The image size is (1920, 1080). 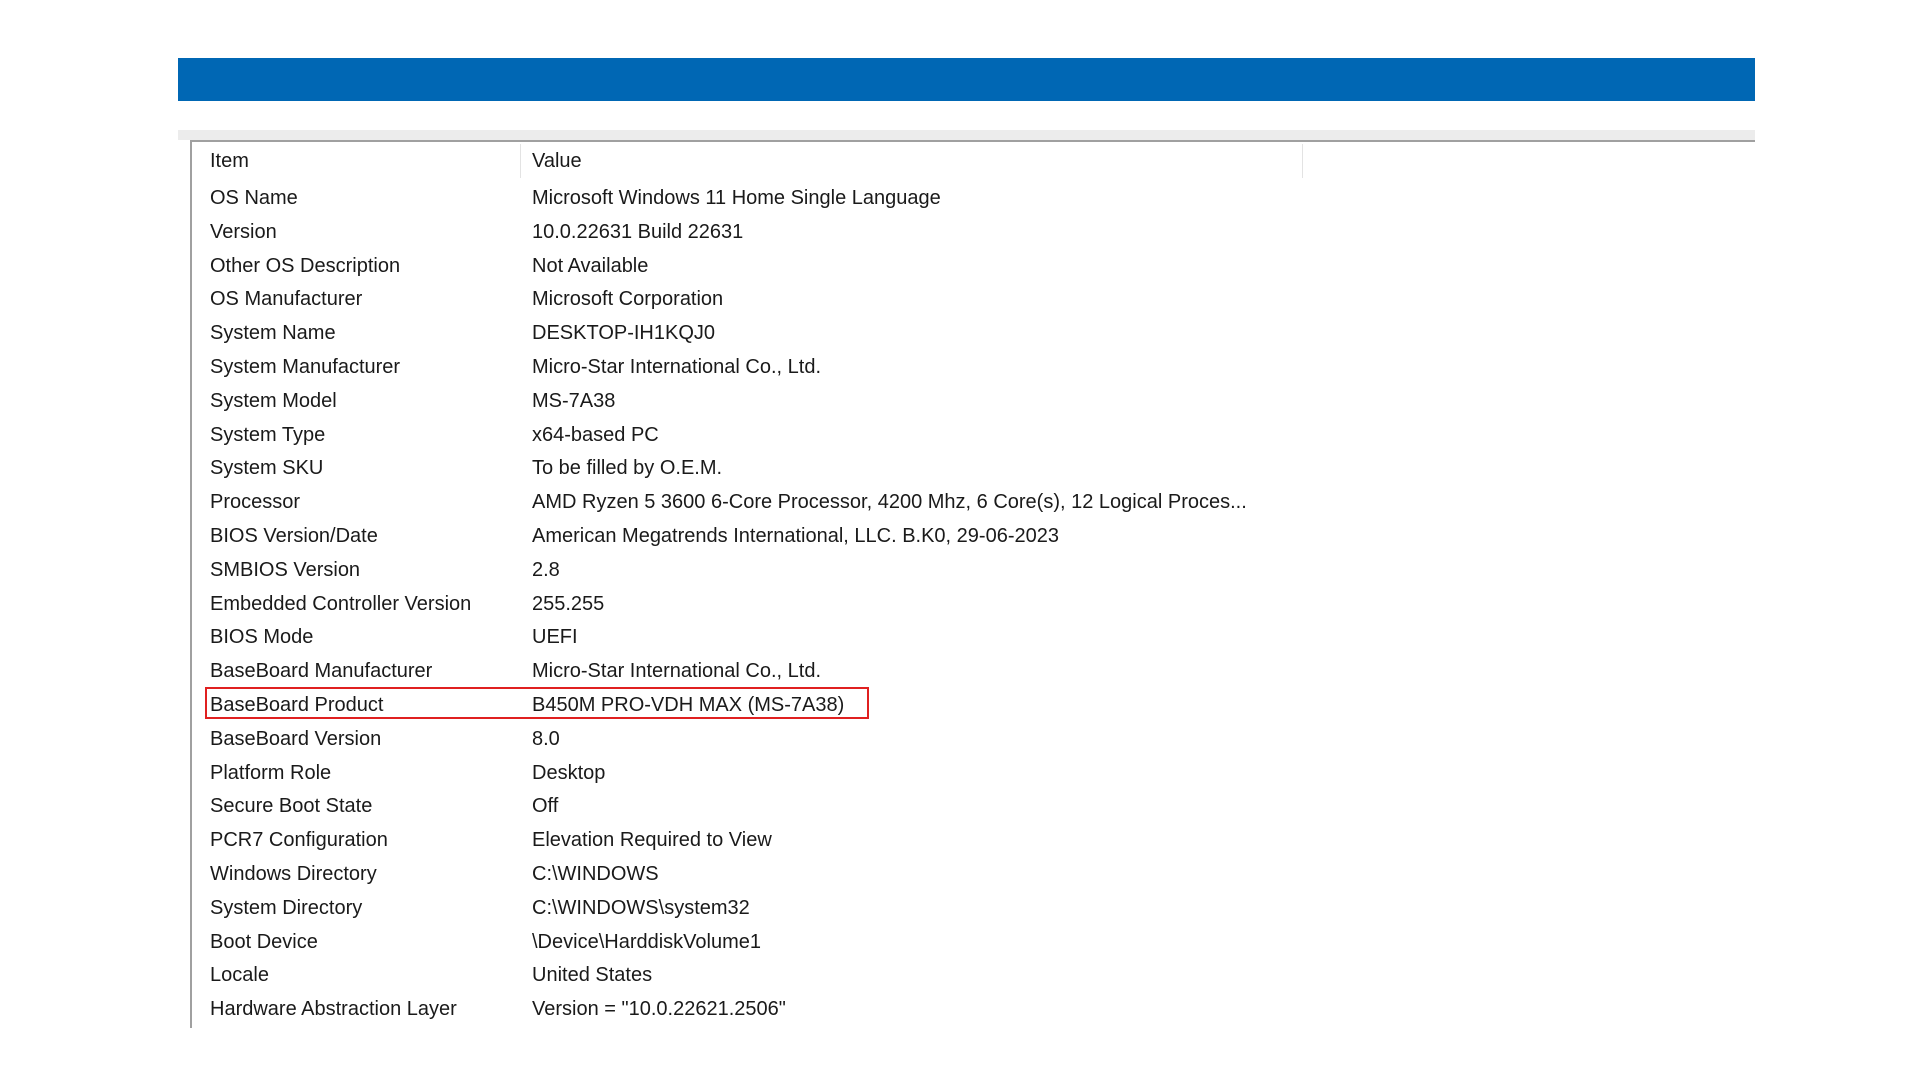 What do you see at coordinates (546, 569) in the screenshot?
I see `value-cell: 2.8` at bounding box center [546, 569].